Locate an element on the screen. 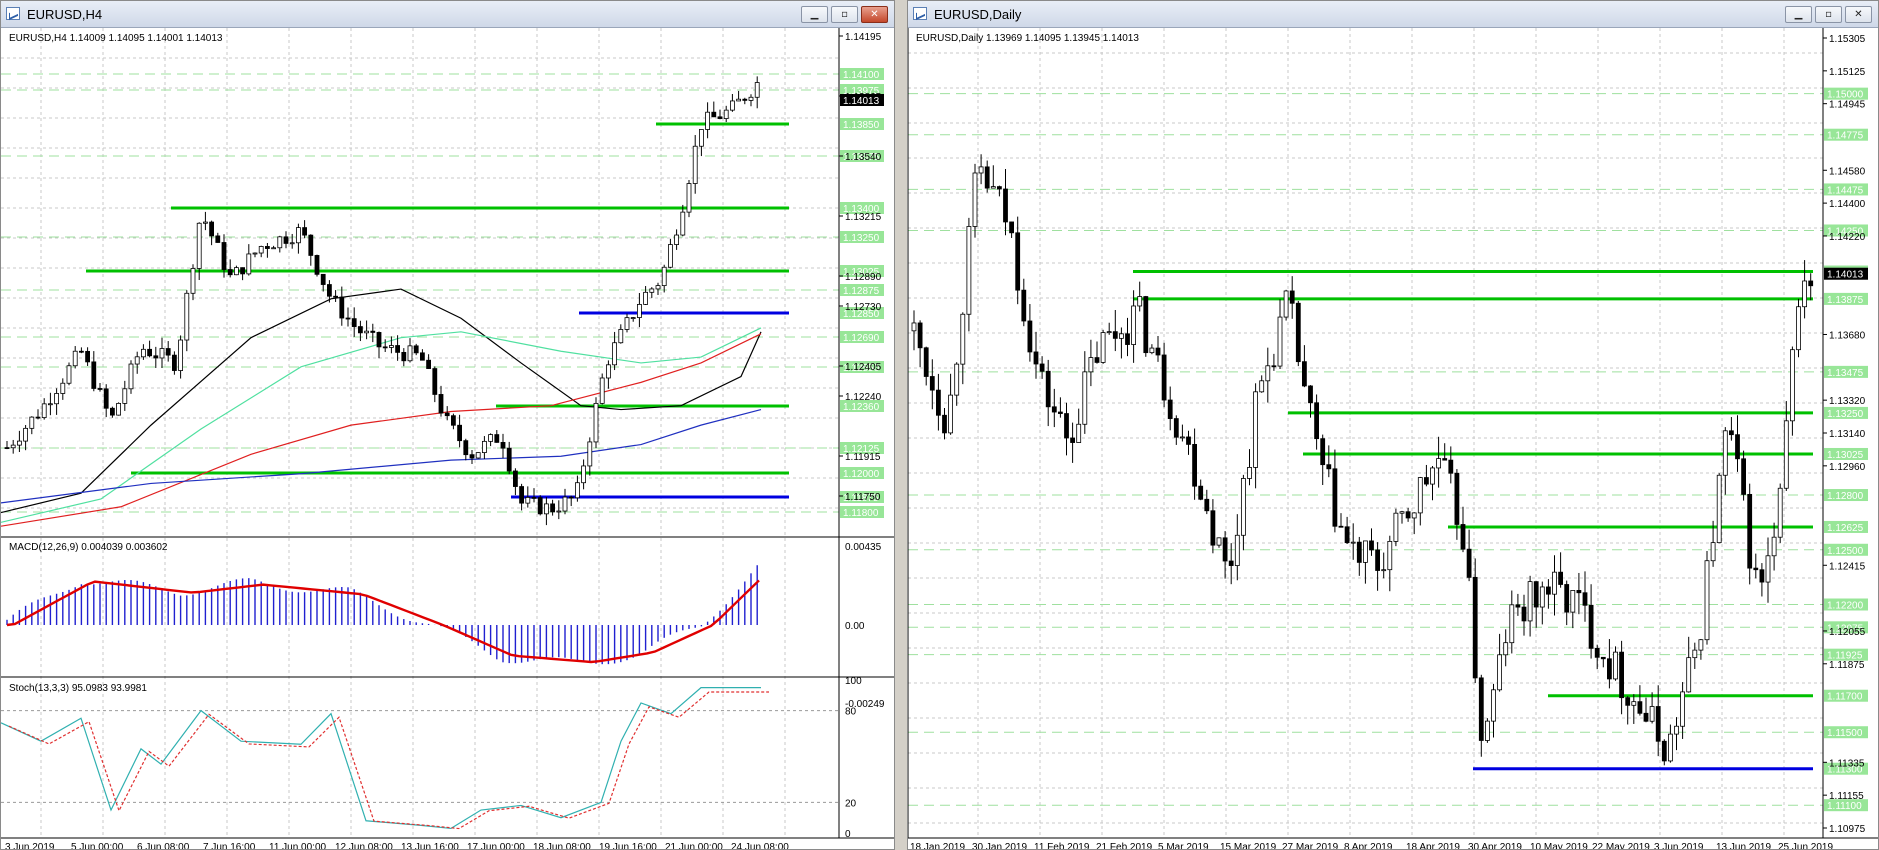 The height and width of the screenshot is (850, 1879). price-tick: 1.11915 is located at coordinates (863, 457).